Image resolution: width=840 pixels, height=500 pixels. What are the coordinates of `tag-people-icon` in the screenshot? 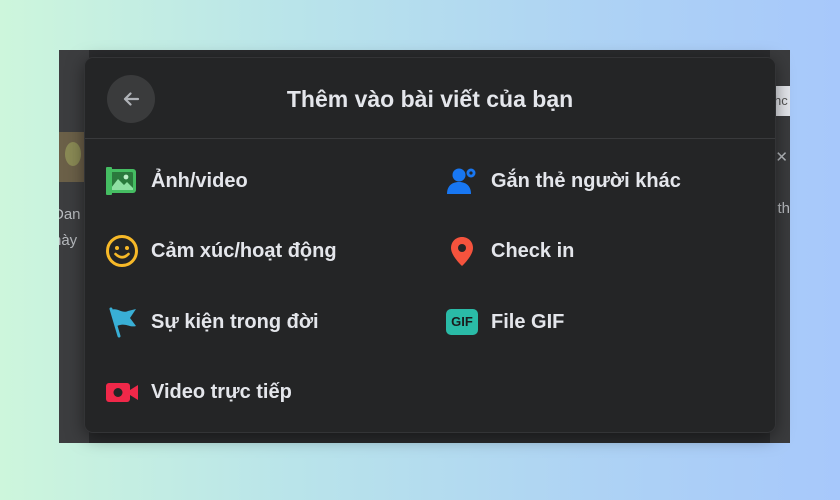 It's located at (462, 181).